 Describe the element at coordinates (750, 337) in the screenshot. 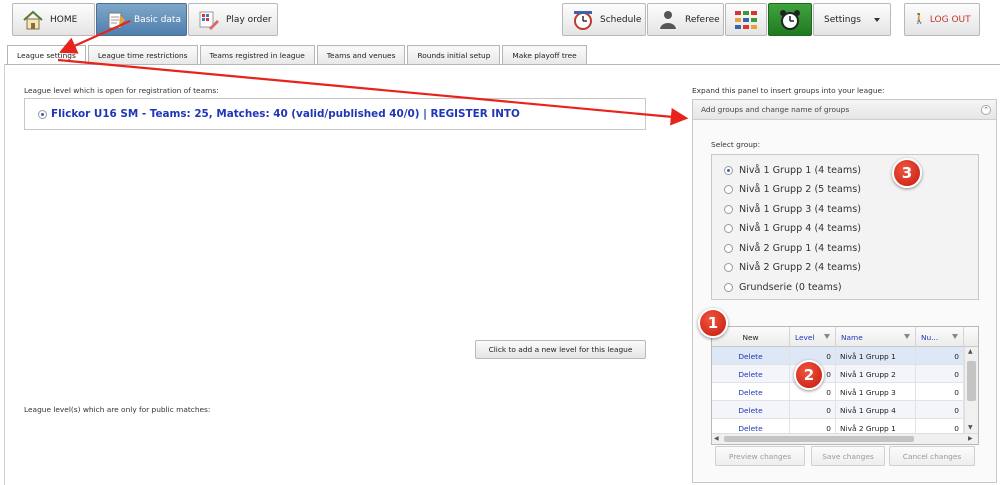

I see `column-new-label: New` at that location.